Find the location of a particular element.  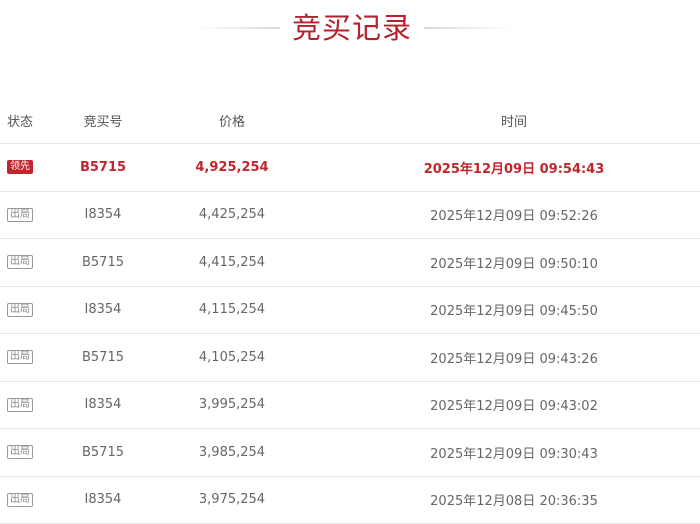

time-cell: 2025年12月09日 09:45:50 is located at coordinates (514, 310).